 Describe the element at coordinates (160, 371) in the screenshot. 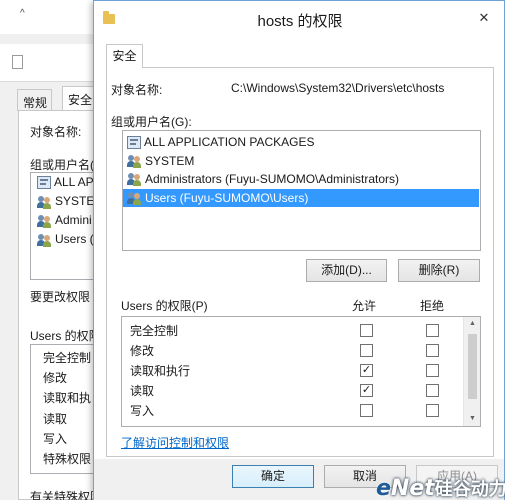

I see `permission-name: 读取和执行` at that location.